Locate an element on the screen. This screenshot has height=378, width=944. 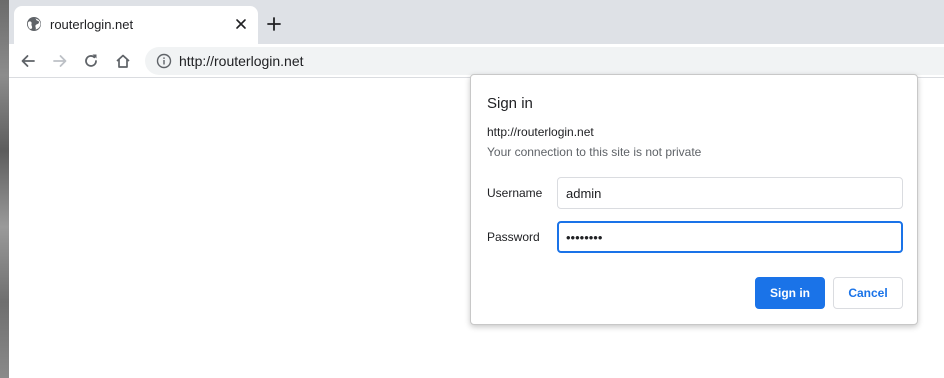
arrow-right-icon is located at coordinates (60, 61).